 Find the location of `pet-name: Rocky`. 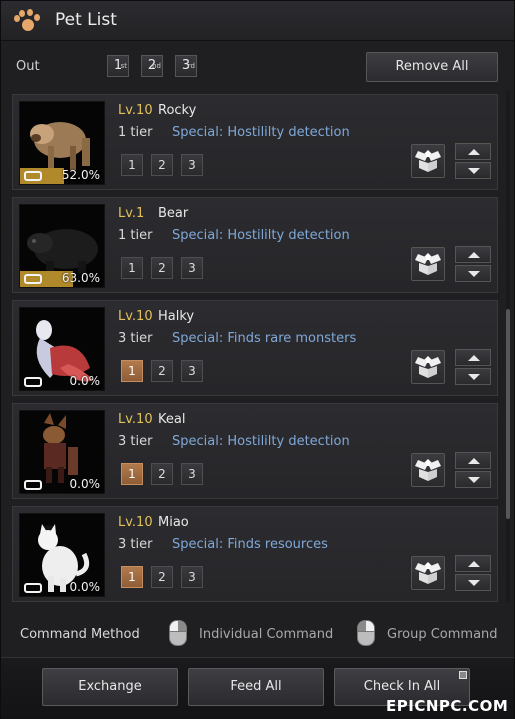

pet-name: Rocky is located at coordinates (177, 110).